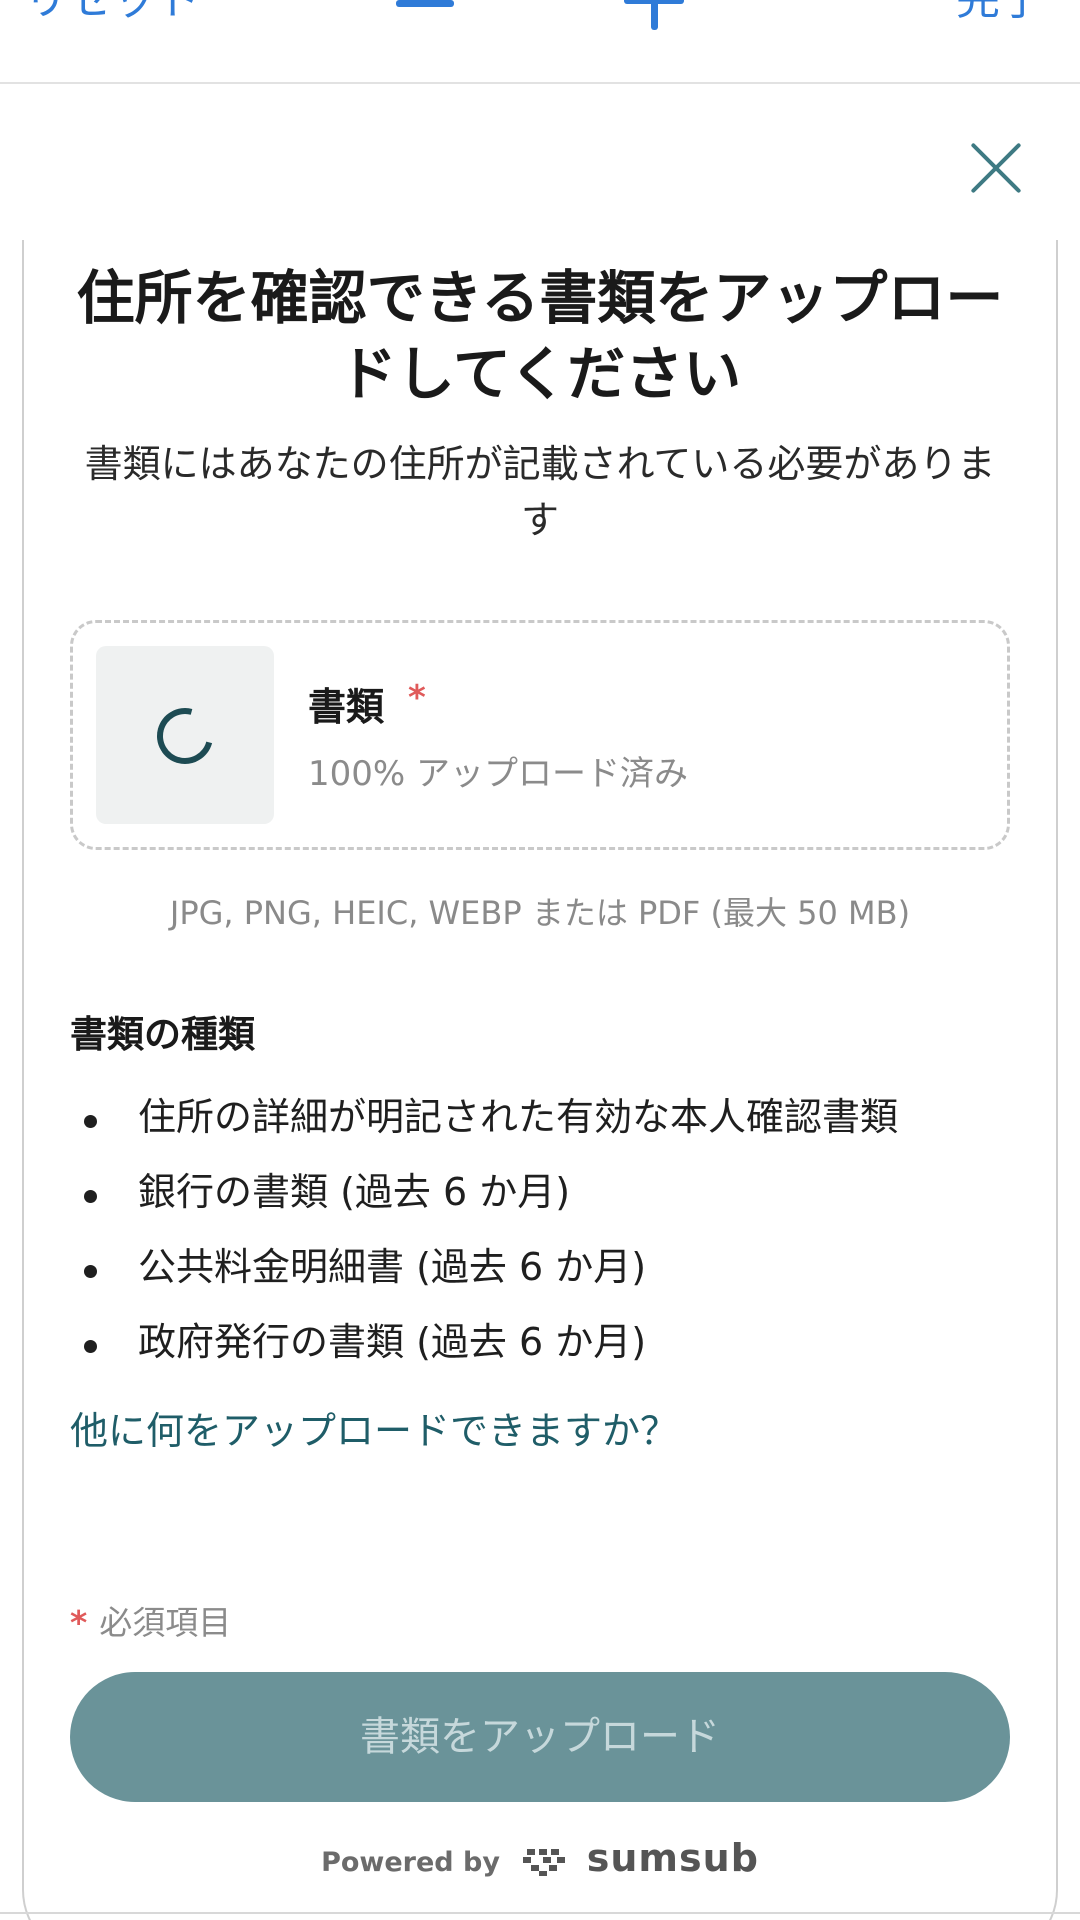  What do you see at coordinates (544, 1862) in the screenshot?
I see `sumsub-logo-icon` at bounding box center [544, 1862].